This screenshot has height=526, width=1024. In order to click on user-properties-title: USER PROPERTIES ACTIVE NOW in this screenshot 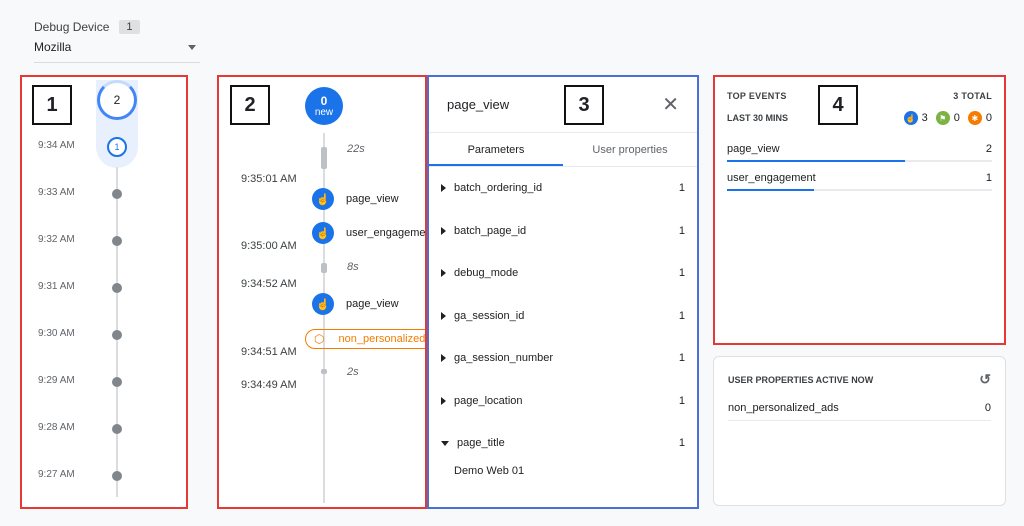, I will do `click(801, 379)`.